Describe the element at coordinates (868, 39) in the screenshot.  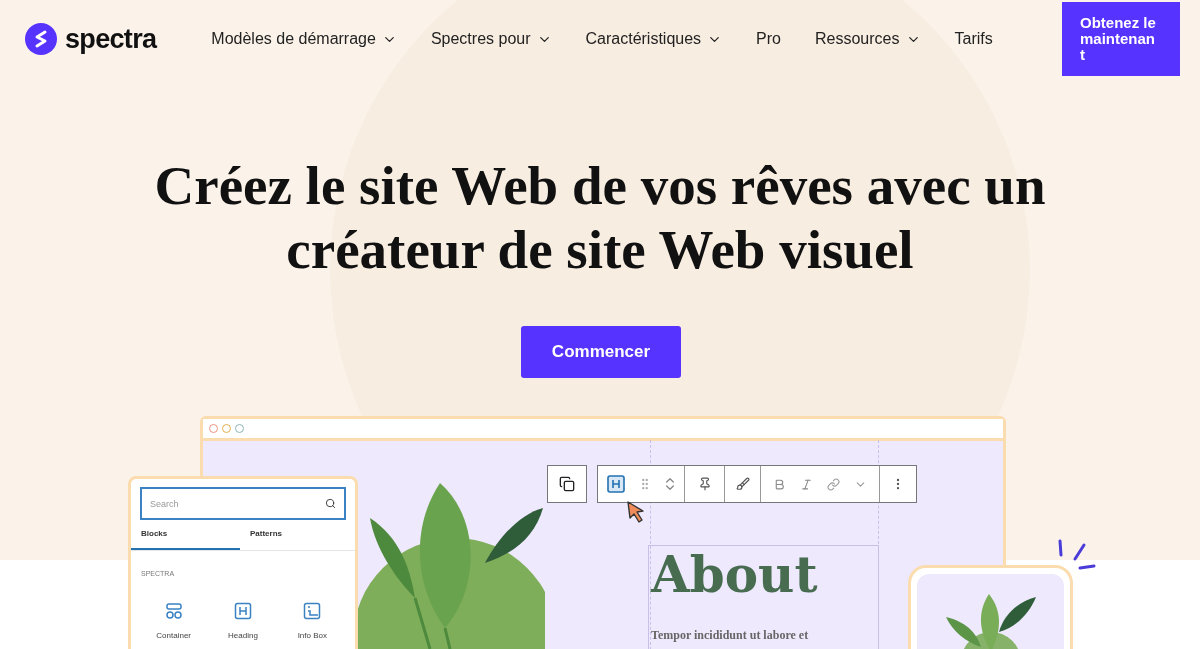
I see `nav-link: Ressources` at that location.